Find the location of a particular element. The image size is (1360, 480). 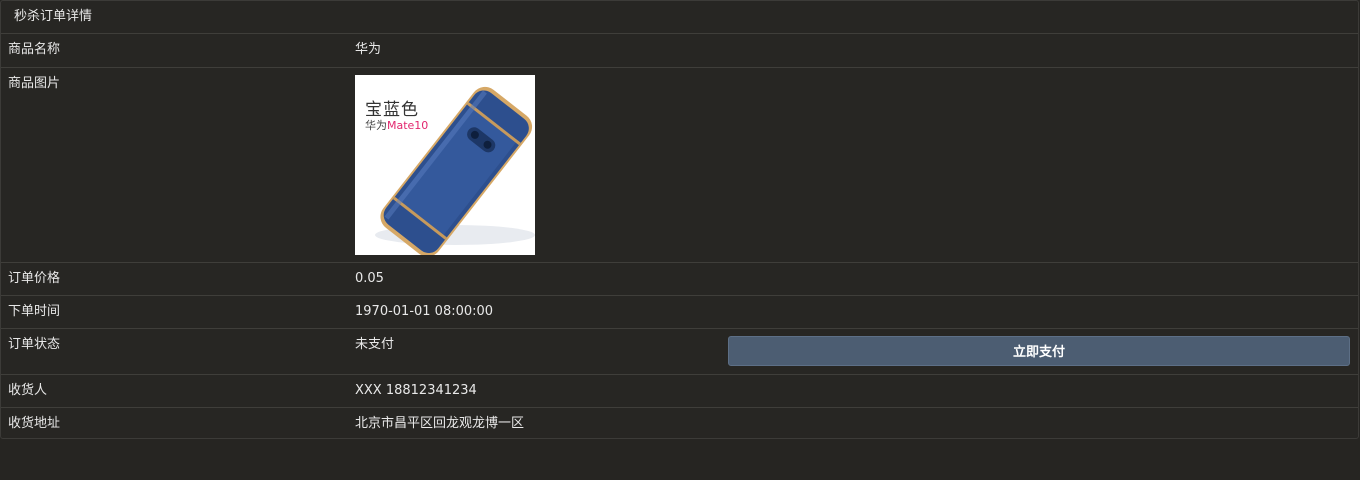

image-subtitle: 华为Mate10 is located at coordinates (396, 125).